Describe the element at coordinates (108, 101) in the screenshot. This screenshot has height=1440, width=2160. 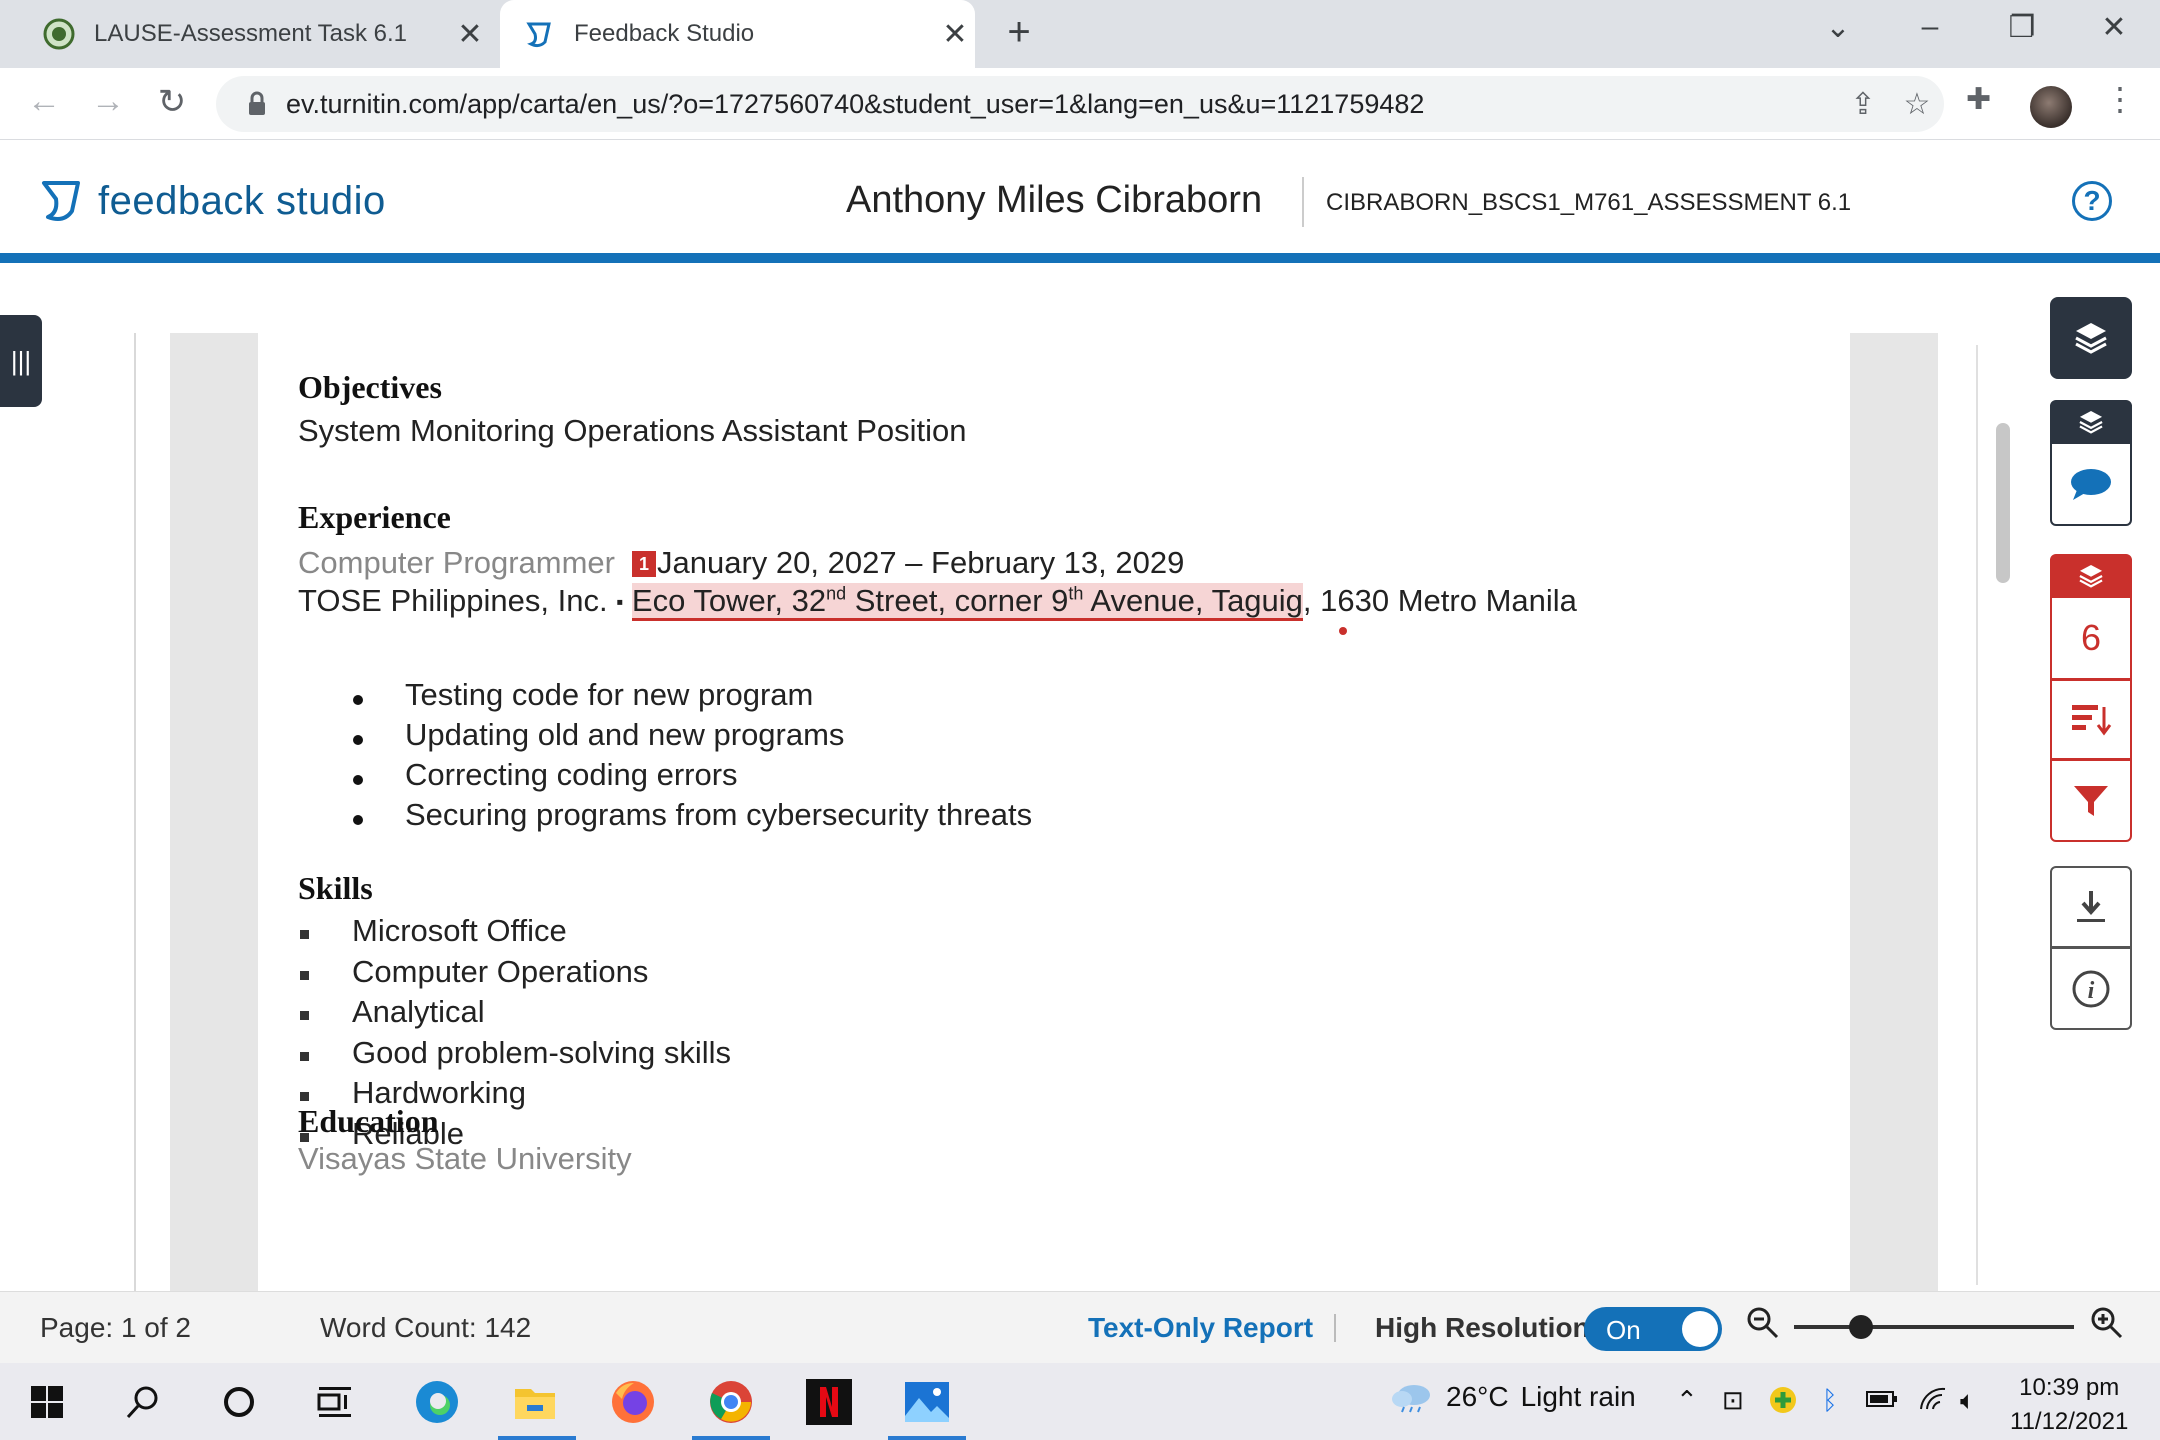
I see `forward-icon: →` at that location.